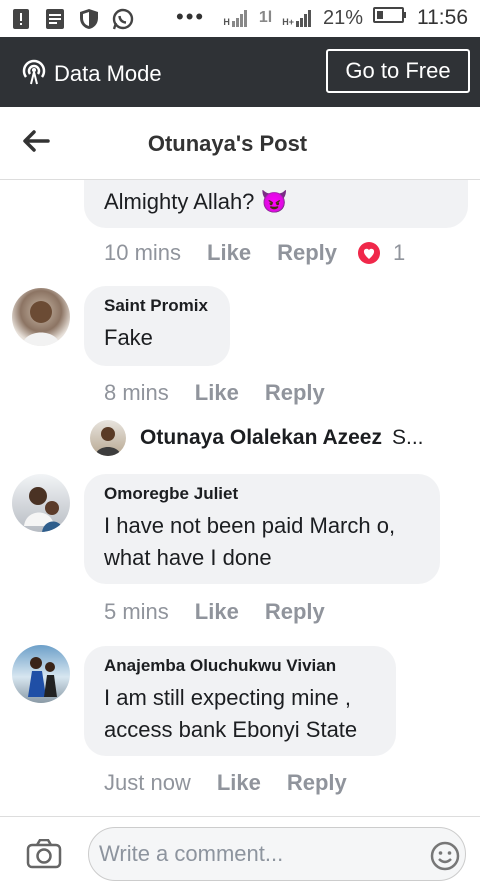 The height and width of the screenshot is (892, 480). Describe the element at coordinates (44, 856) in the screenshot. I see `camera-icon` at that location.